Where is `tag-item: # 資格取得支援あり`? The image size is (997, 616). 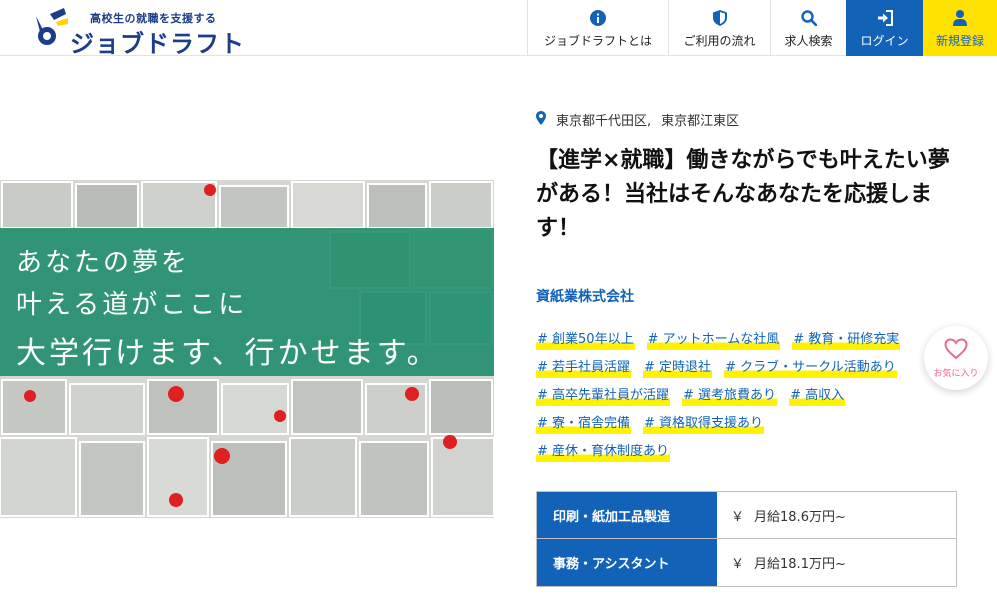 tag-item: # 資格取得支援あり is located at coordinates (704, 424).